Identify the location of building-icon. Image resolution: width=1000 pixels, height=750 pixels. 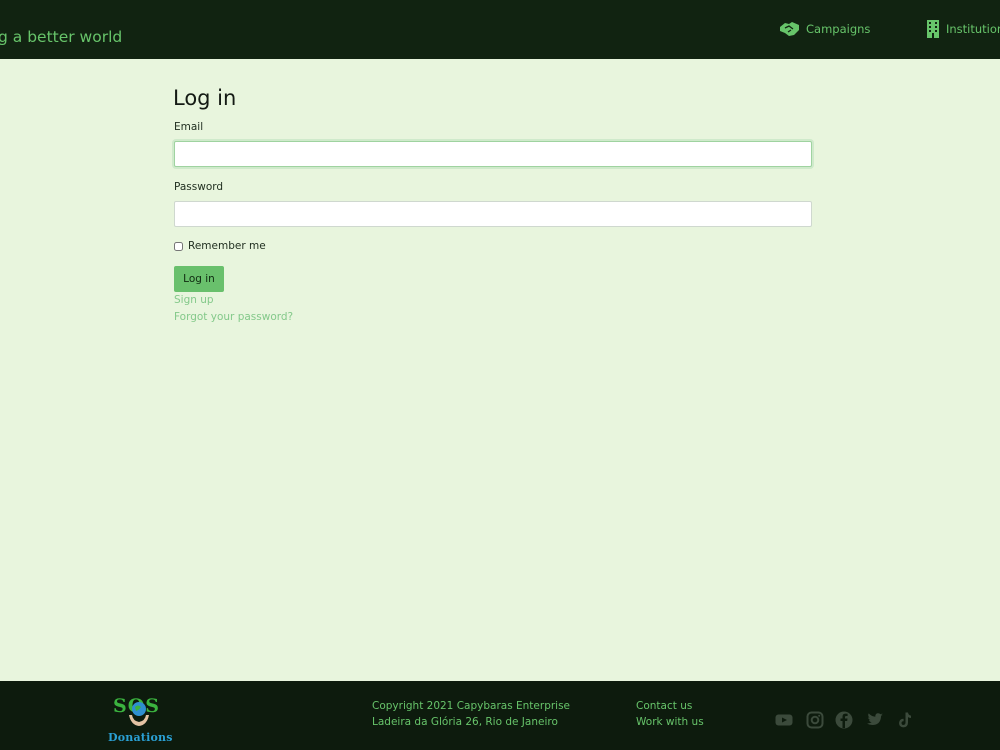
(933, 29).